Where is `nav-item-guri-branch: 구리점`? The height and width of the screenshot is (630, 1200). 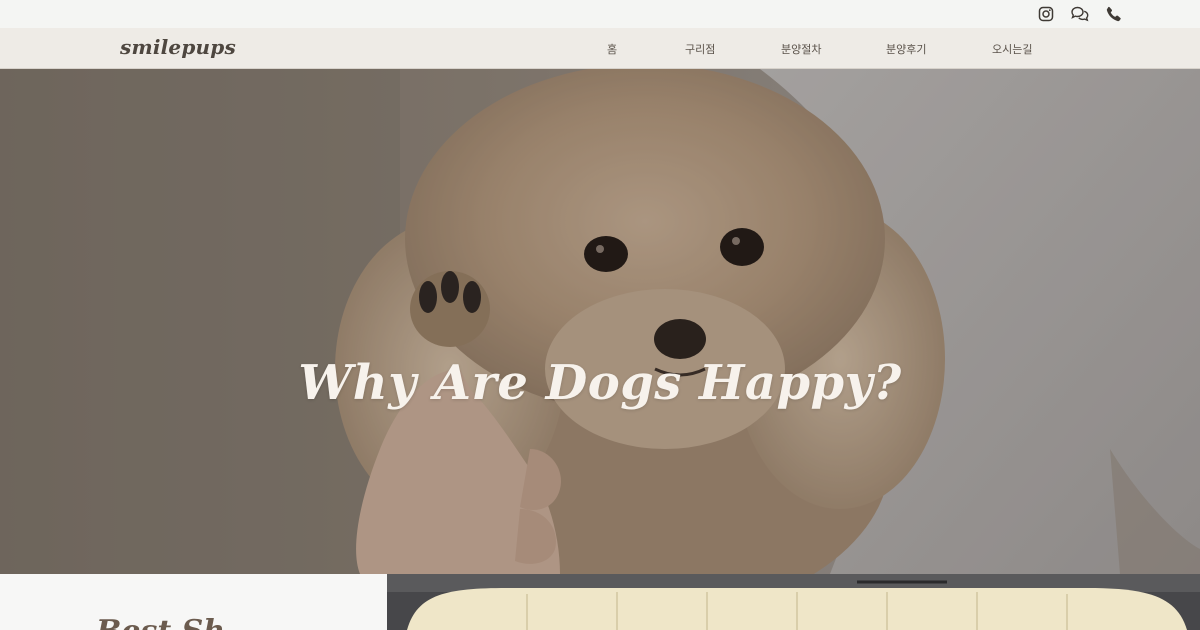
nav-item-guri-branch: 구리점 is located at coordinates (700, 49).